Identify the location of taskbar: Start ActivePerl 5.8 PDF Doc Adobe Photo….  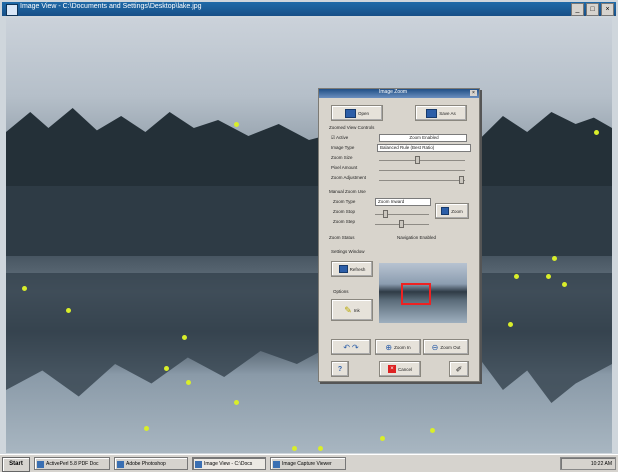
(309, 463).